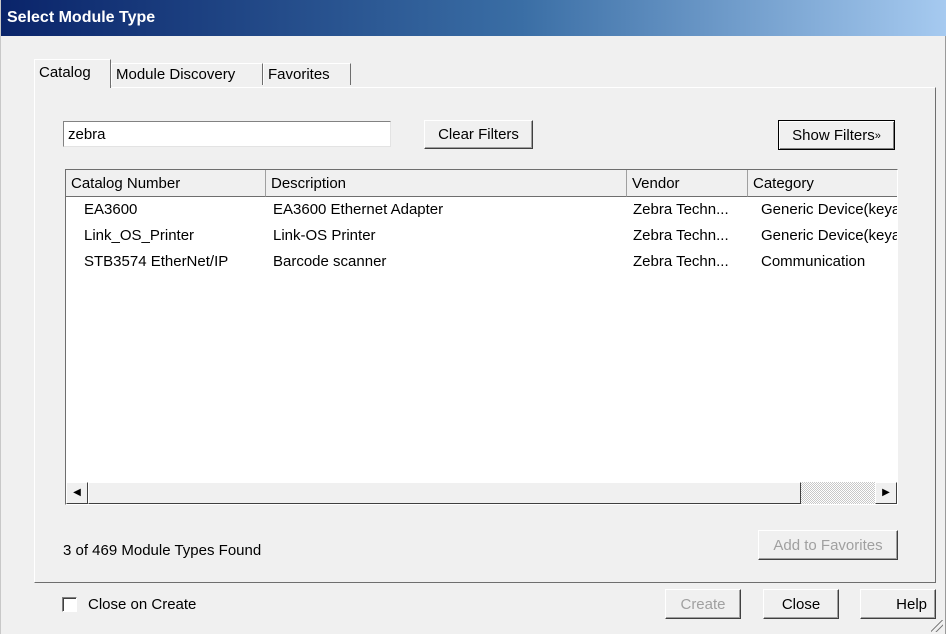  I want to click on cell-catalog-number: Link_OS_Printer, so click(139, 235).